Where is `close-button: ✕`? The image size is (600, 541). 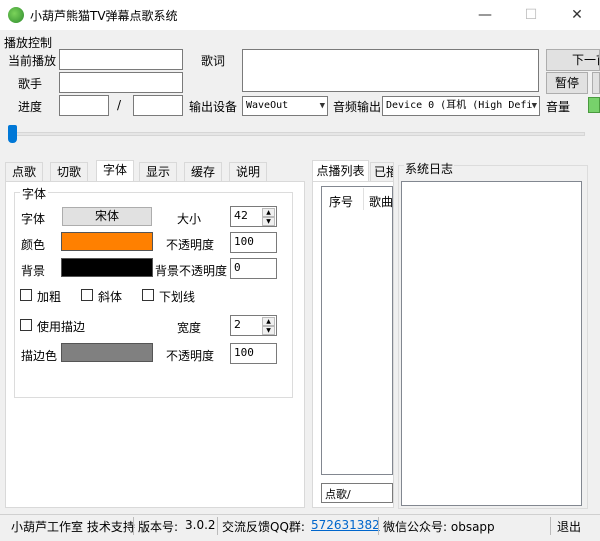
close-button: ✕ is located at coordinates (577, 15).